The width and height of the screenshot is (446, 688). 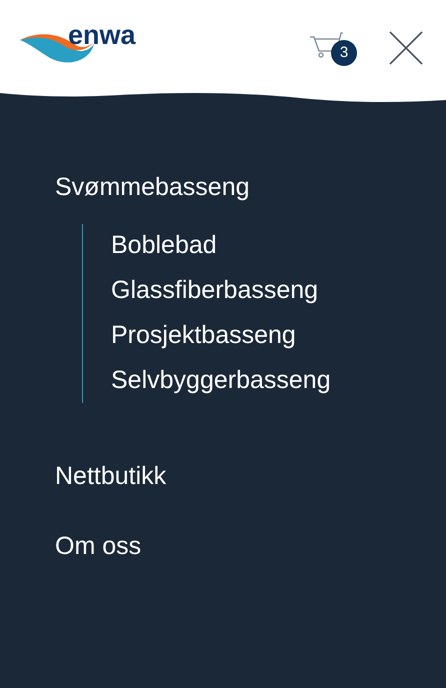 I want to click on menu-item: Om oss, so click(x=98, y=546).